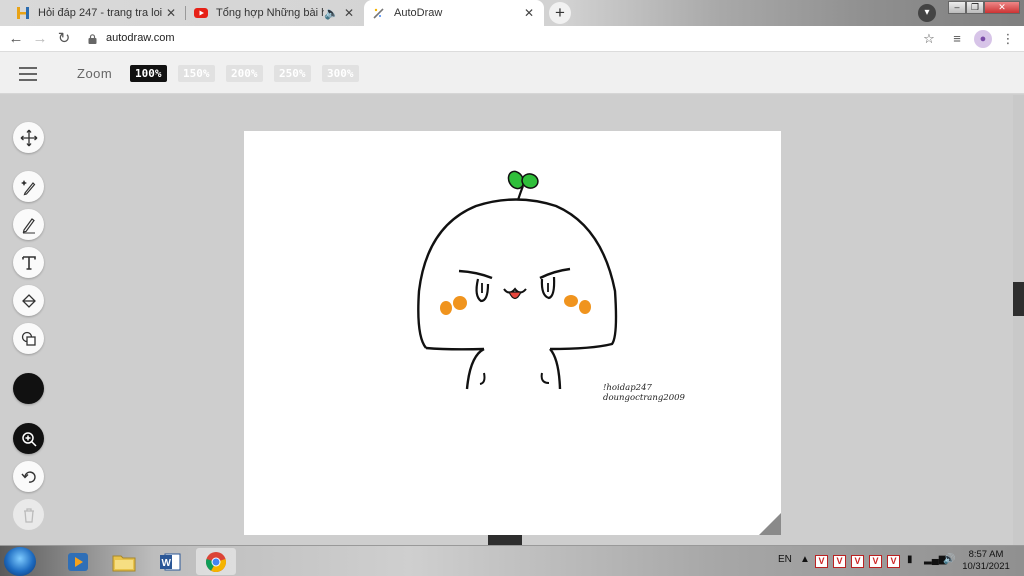  What do you see at coordinates (1018, 299) in the screenshot?
I see `vertical-scrollbar-thumb` at bounding box center [1018, 299].